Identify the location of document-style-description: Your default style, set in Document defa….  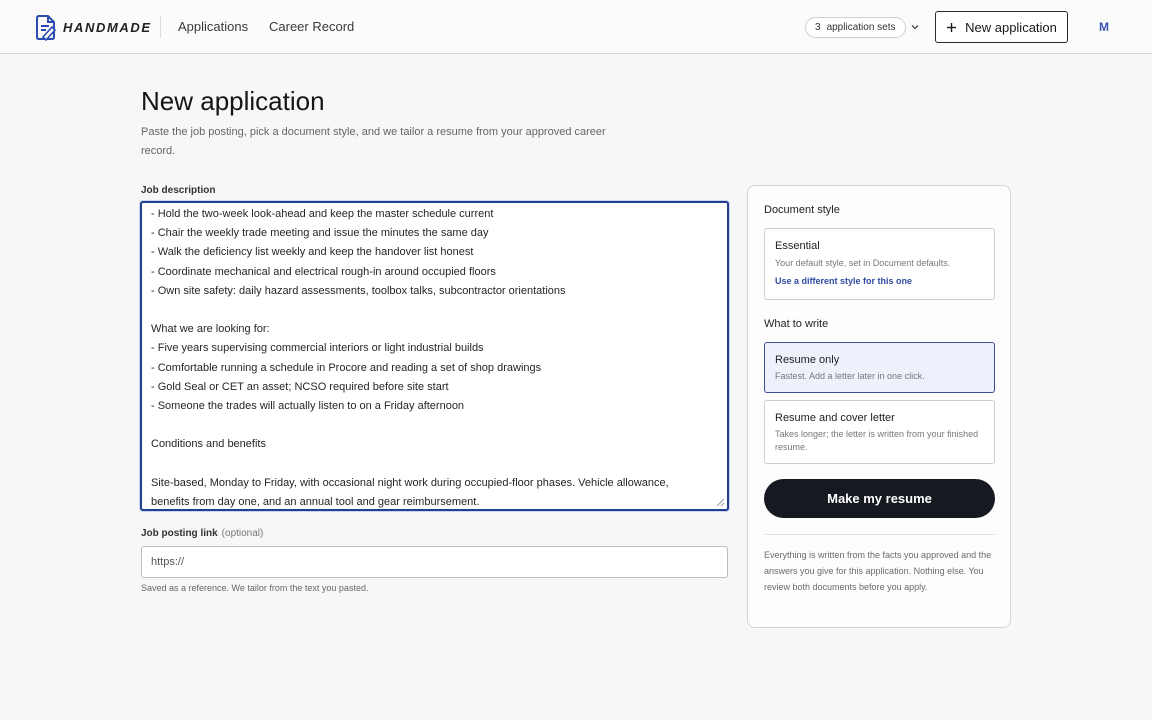
(863, 263).